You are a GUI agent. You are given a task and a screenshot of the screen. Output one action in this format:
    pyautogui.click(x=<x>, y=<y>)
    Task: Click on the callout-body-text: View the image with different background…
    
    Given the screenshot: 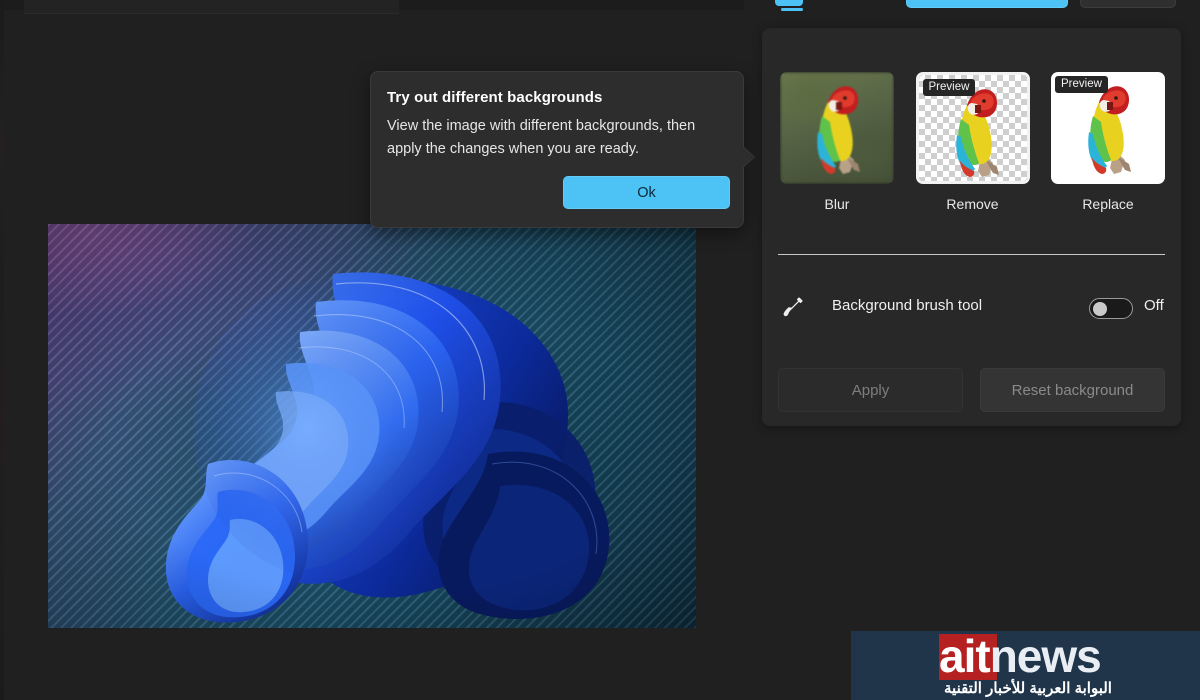 What is the action you would take?
    pyautogui.click(x=541, y=137)
    